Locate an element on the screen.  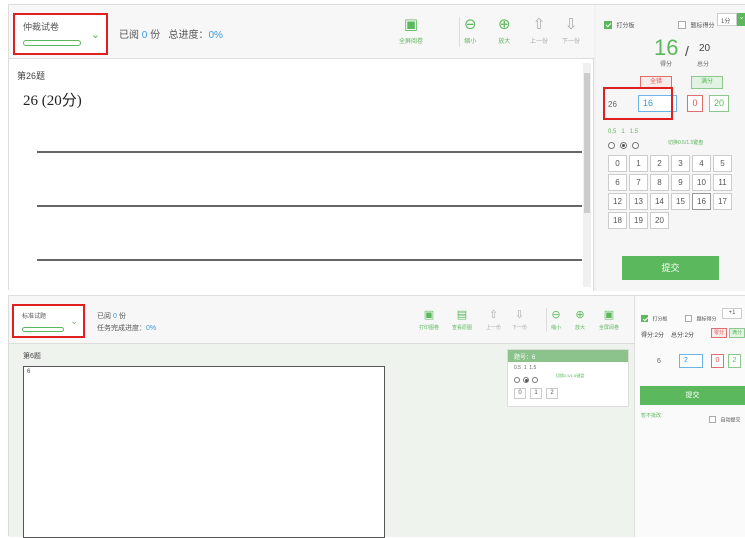
score-key: 8 is located at coordinates (659, 182).